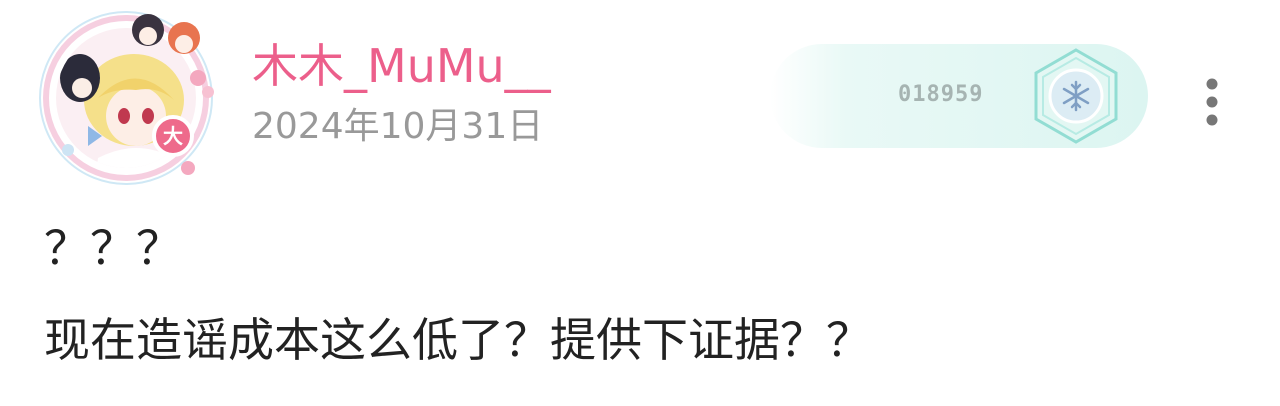  Describe the element at coordinates (941, 94) in the screenshot. I see `medal-number: 018959` at that location.